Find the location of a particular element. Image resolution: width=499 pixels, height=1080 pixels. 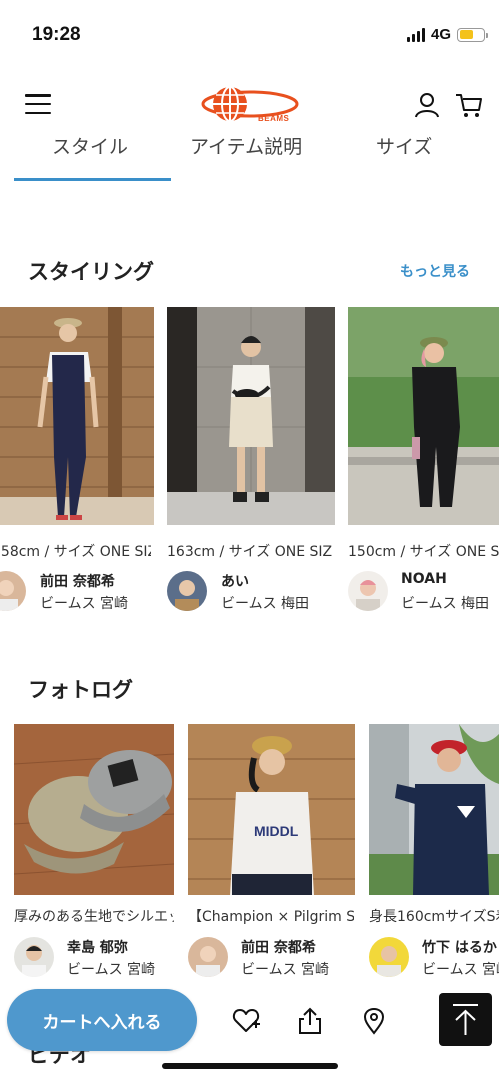

staff-shop-3: ビームス 梅田 is located at coordinates (445, 604).